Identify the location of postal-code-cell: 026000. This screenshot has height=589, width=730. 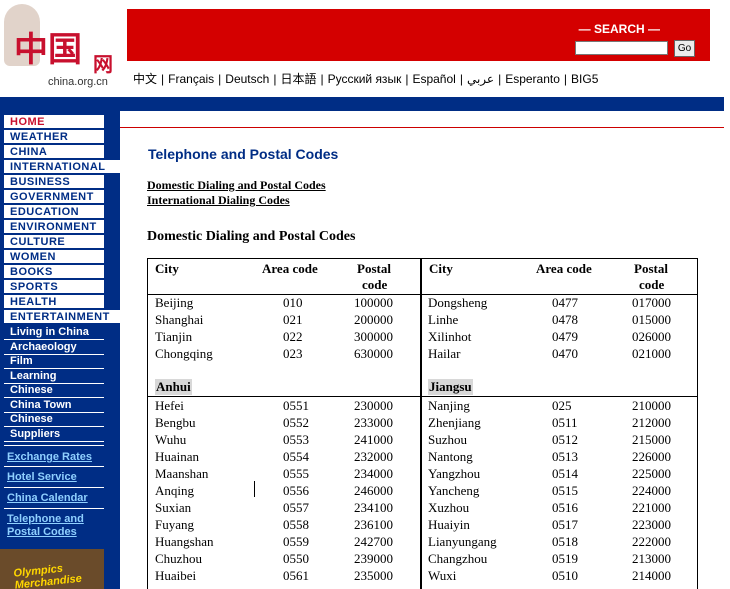
(651, 336).